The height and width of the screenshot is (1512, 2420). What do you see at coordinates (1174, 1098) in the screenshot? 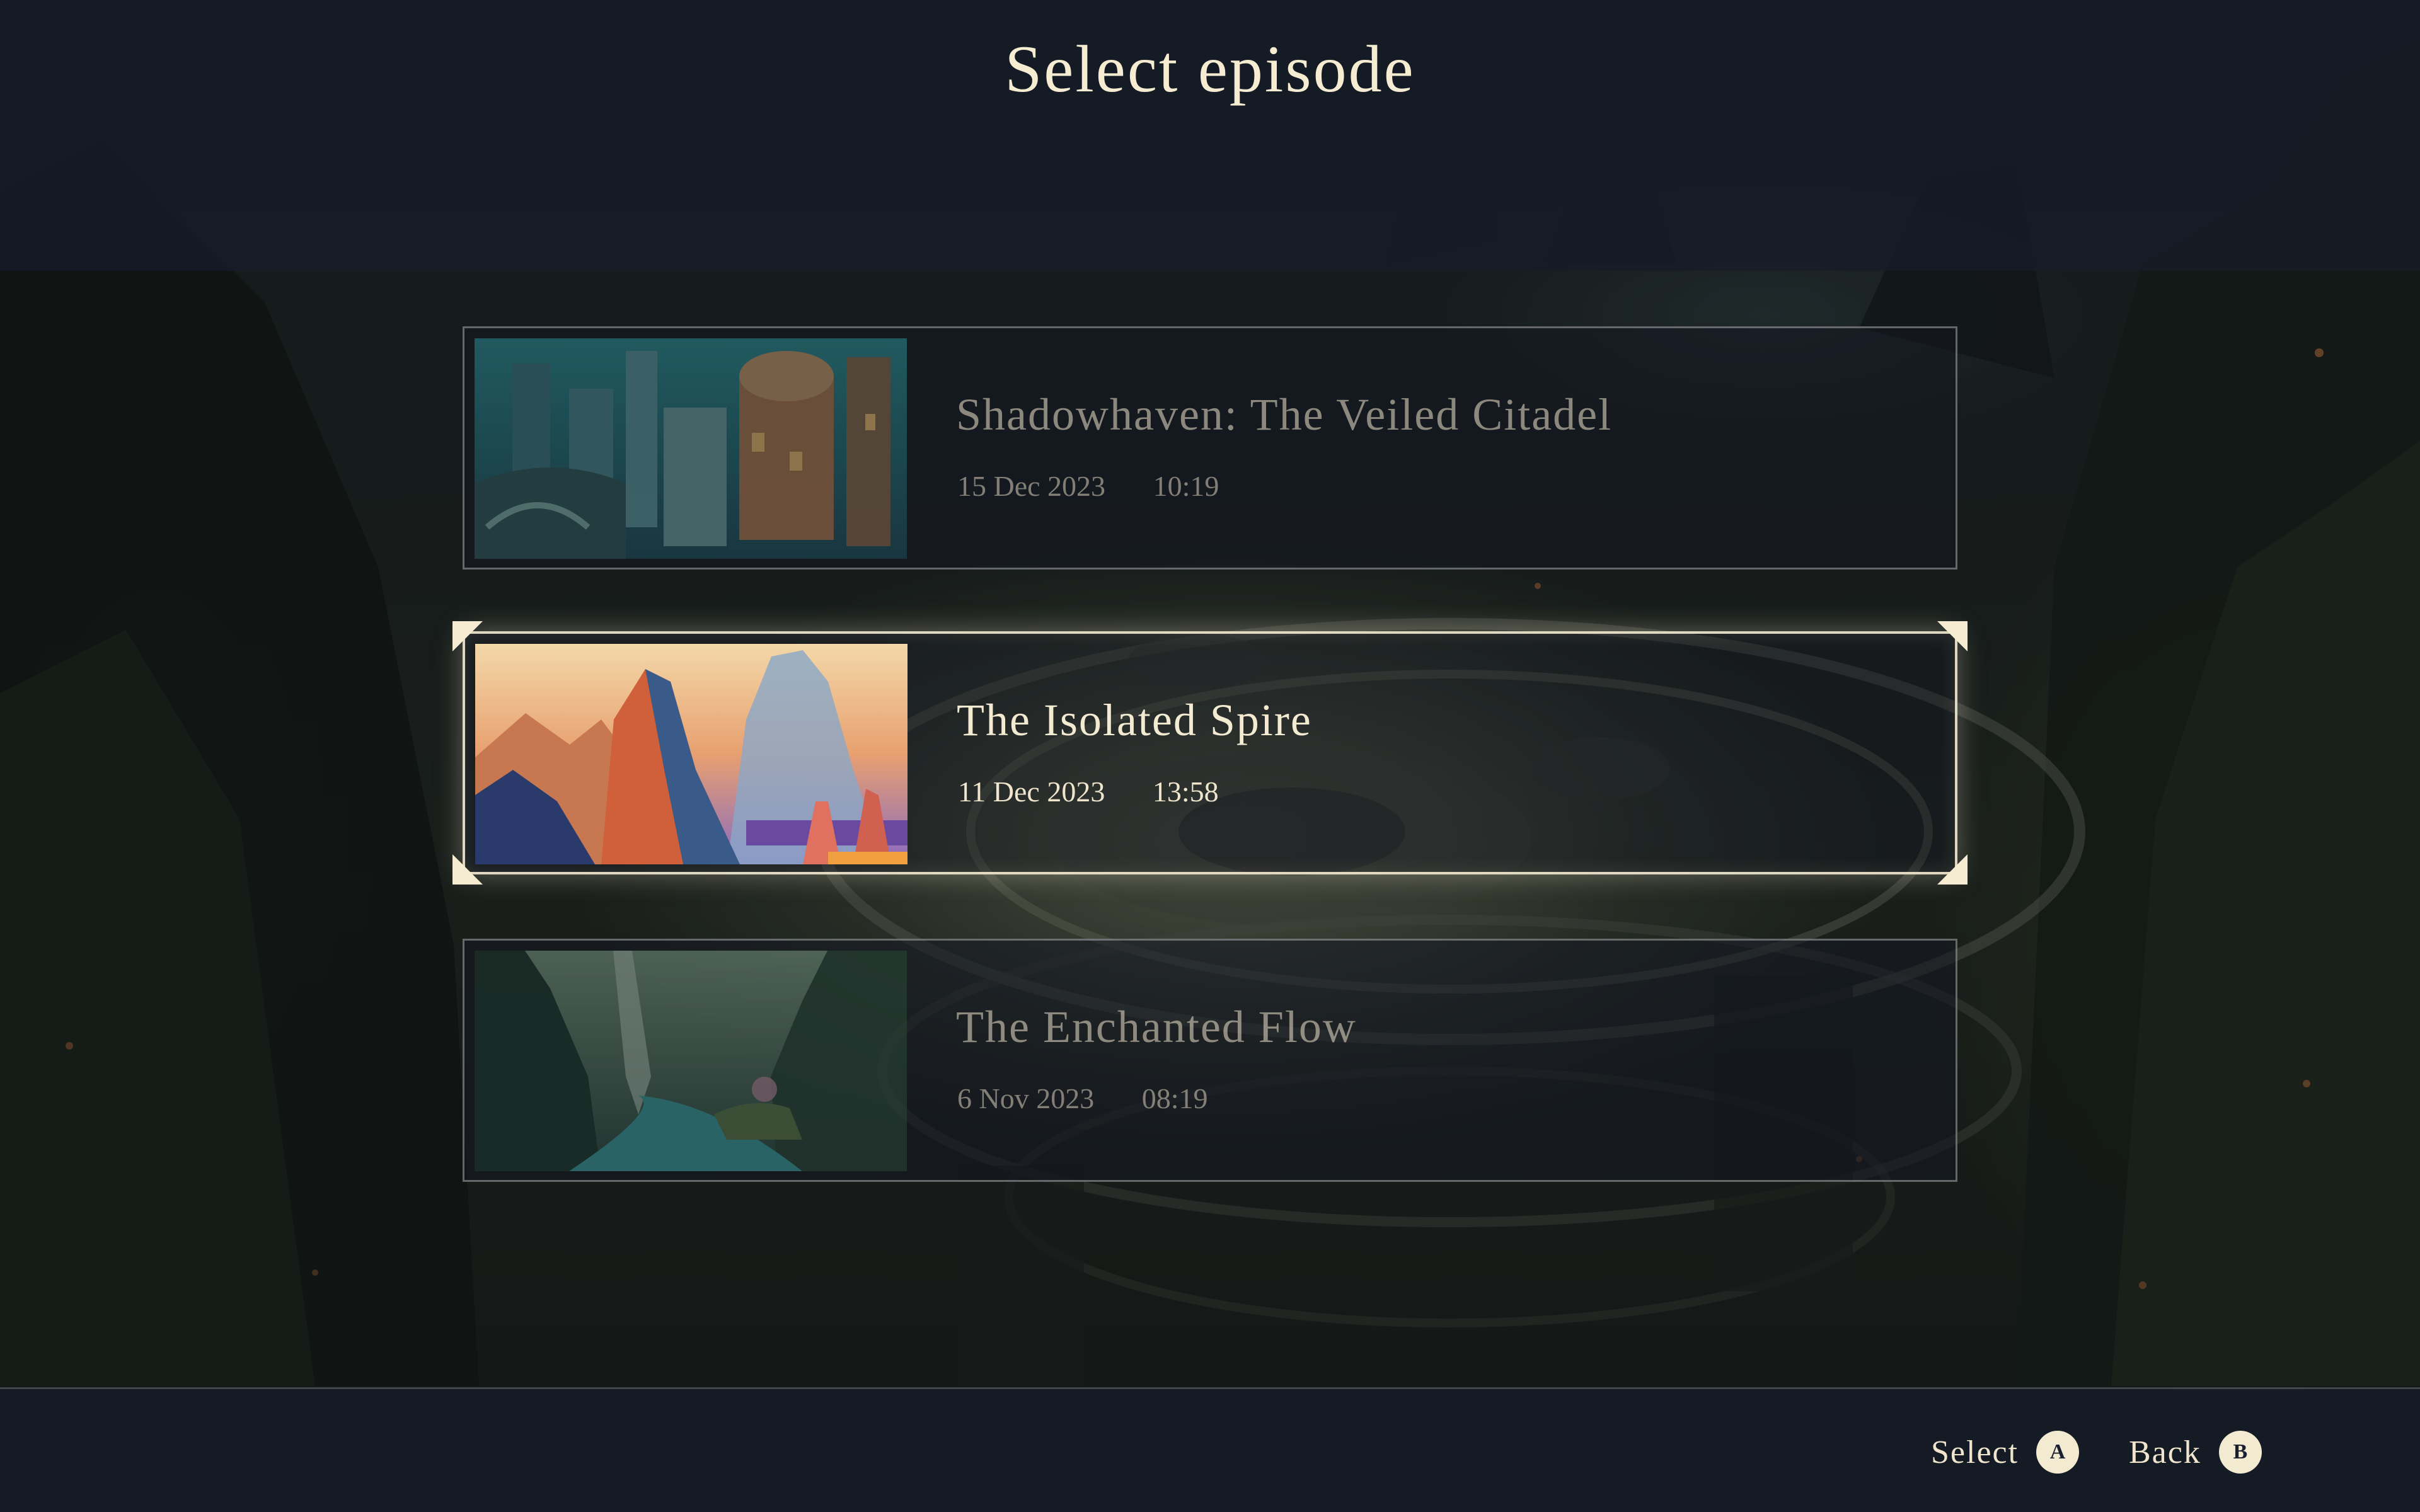
I see `episode-duration: 08:19` at bounding box center [1174, 1098].